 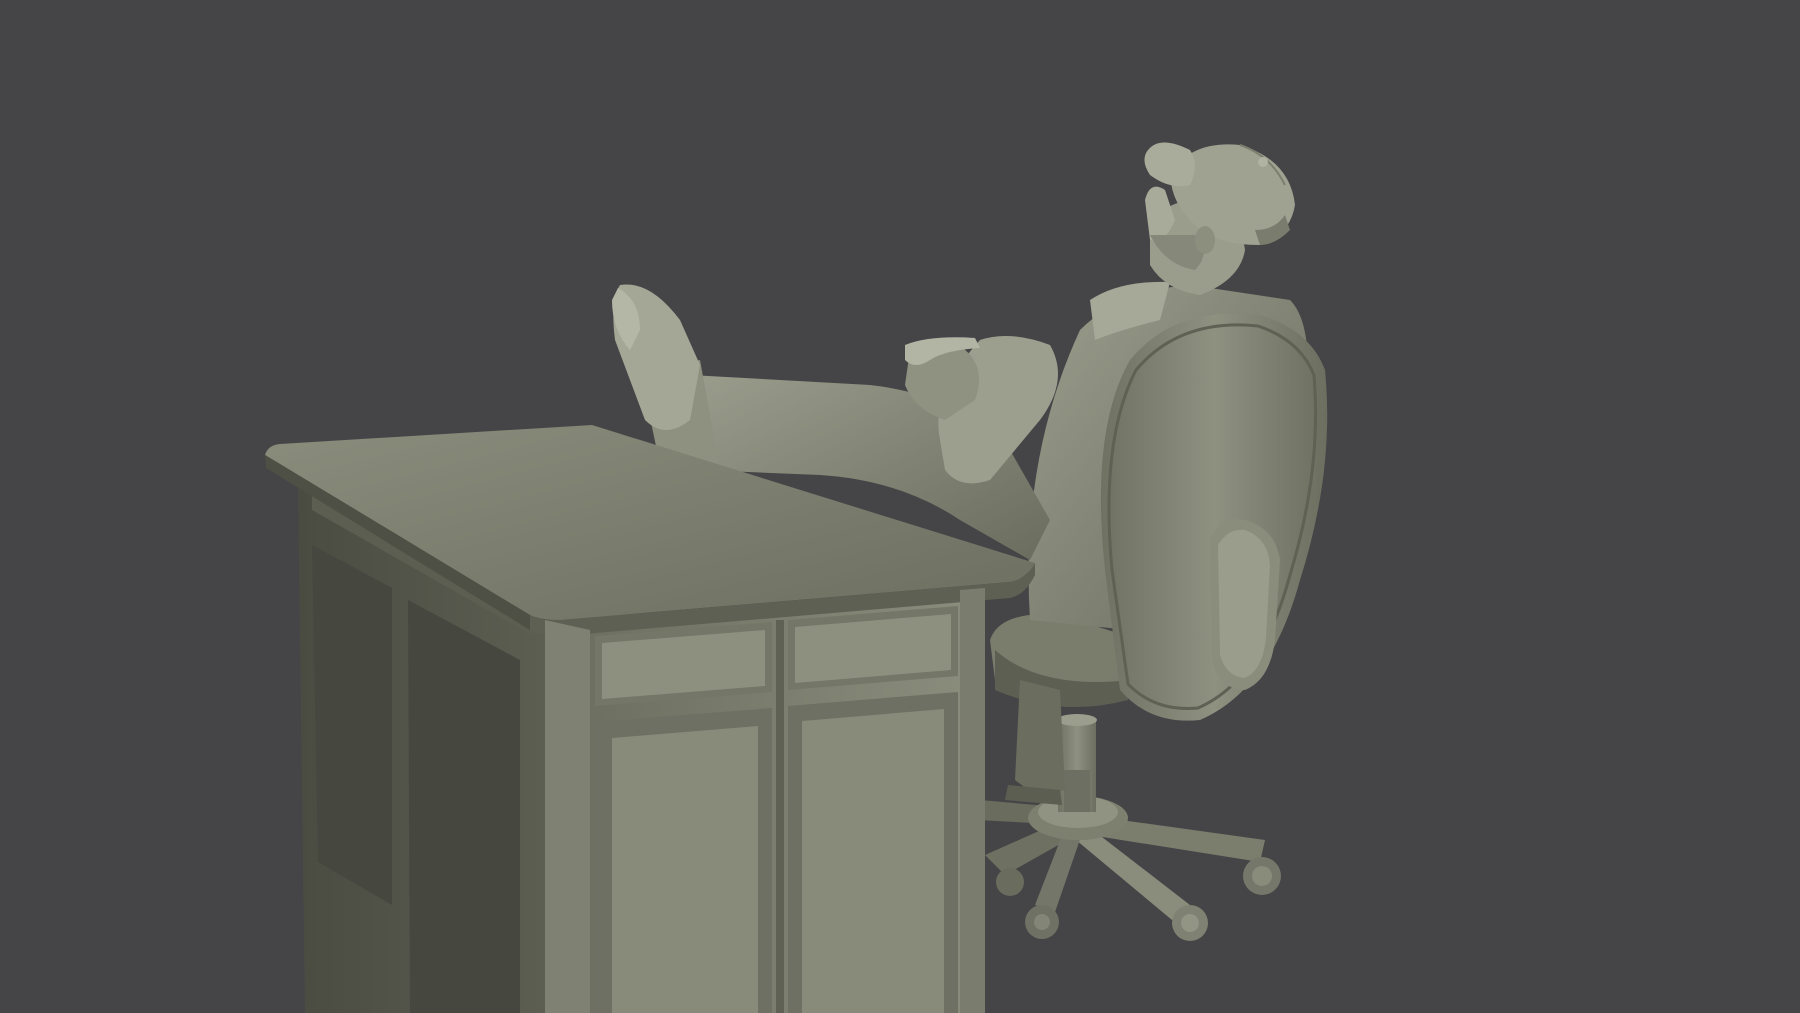 I want to click on chair-back, so click(x=1214, y=517).